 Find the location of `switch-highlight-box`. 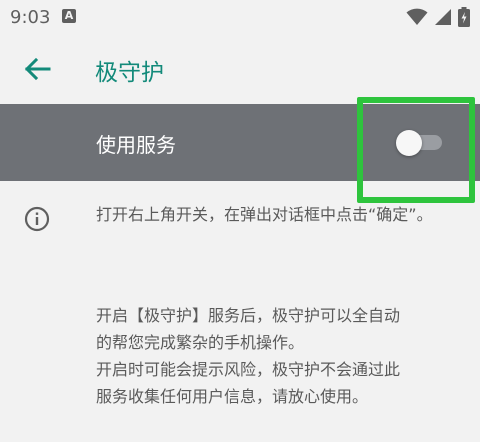

switch-highlight-box is located at coordinates (416, 150).